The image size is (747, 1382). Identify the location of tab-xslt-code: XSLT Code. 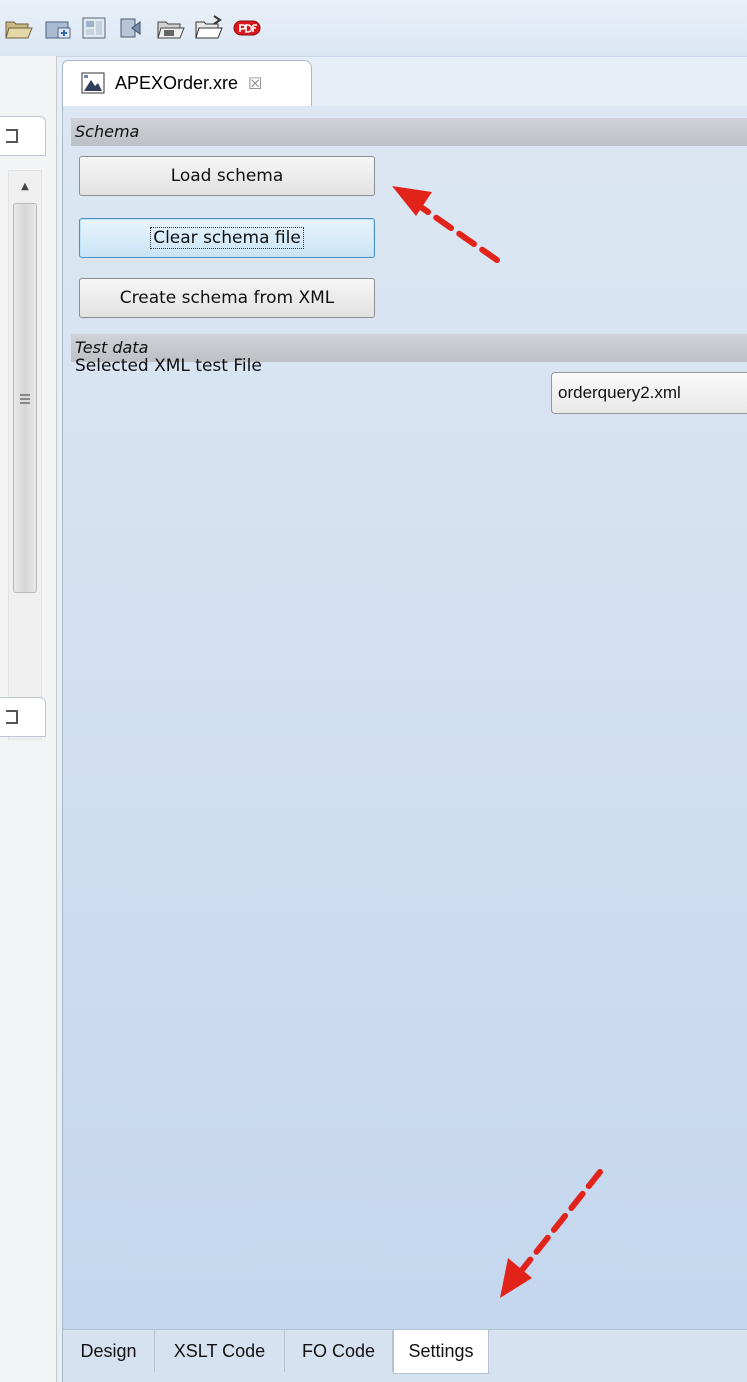
(220, 1351).